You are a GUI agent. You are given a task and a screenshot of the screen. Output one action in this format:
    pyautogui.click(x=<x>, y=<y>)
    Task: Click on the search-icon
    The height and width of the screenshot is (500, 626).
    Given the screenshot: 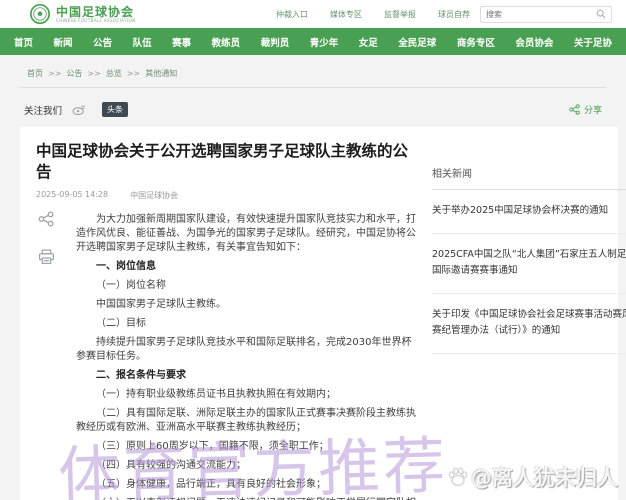 What is the action you would take?
    pyautogui.click(x=601, y=14)
    